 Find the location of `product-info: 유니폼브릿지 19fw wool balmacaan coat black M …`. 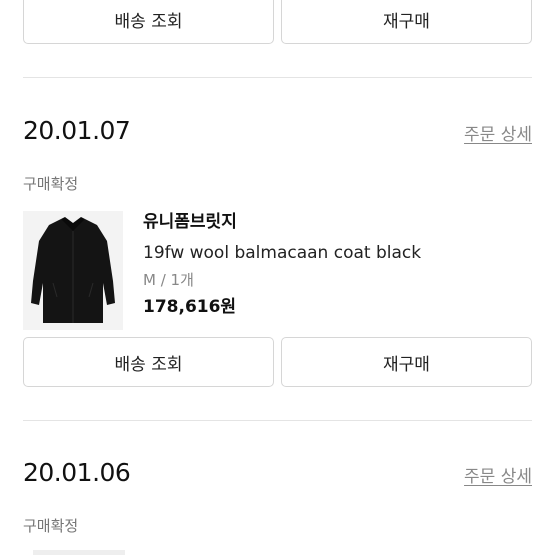

product-info: 유니폼브릿지 19fw wool balmacaan coat black M … is located at coordinates (282, 264).